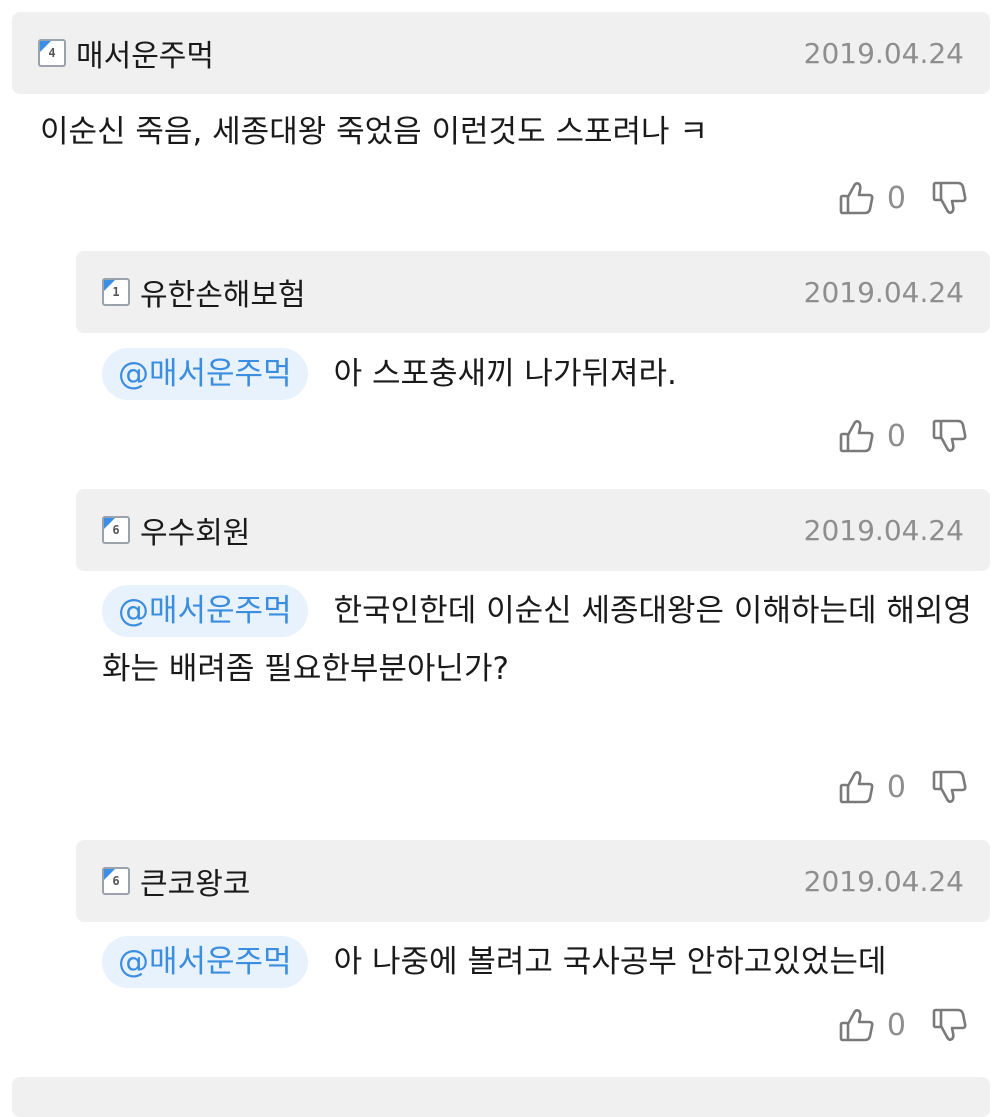  Describe the element at coordinates (501, 53) in the screenshot. I see `comment-header: 4 매서운주먹 2019.04.24` at that location.